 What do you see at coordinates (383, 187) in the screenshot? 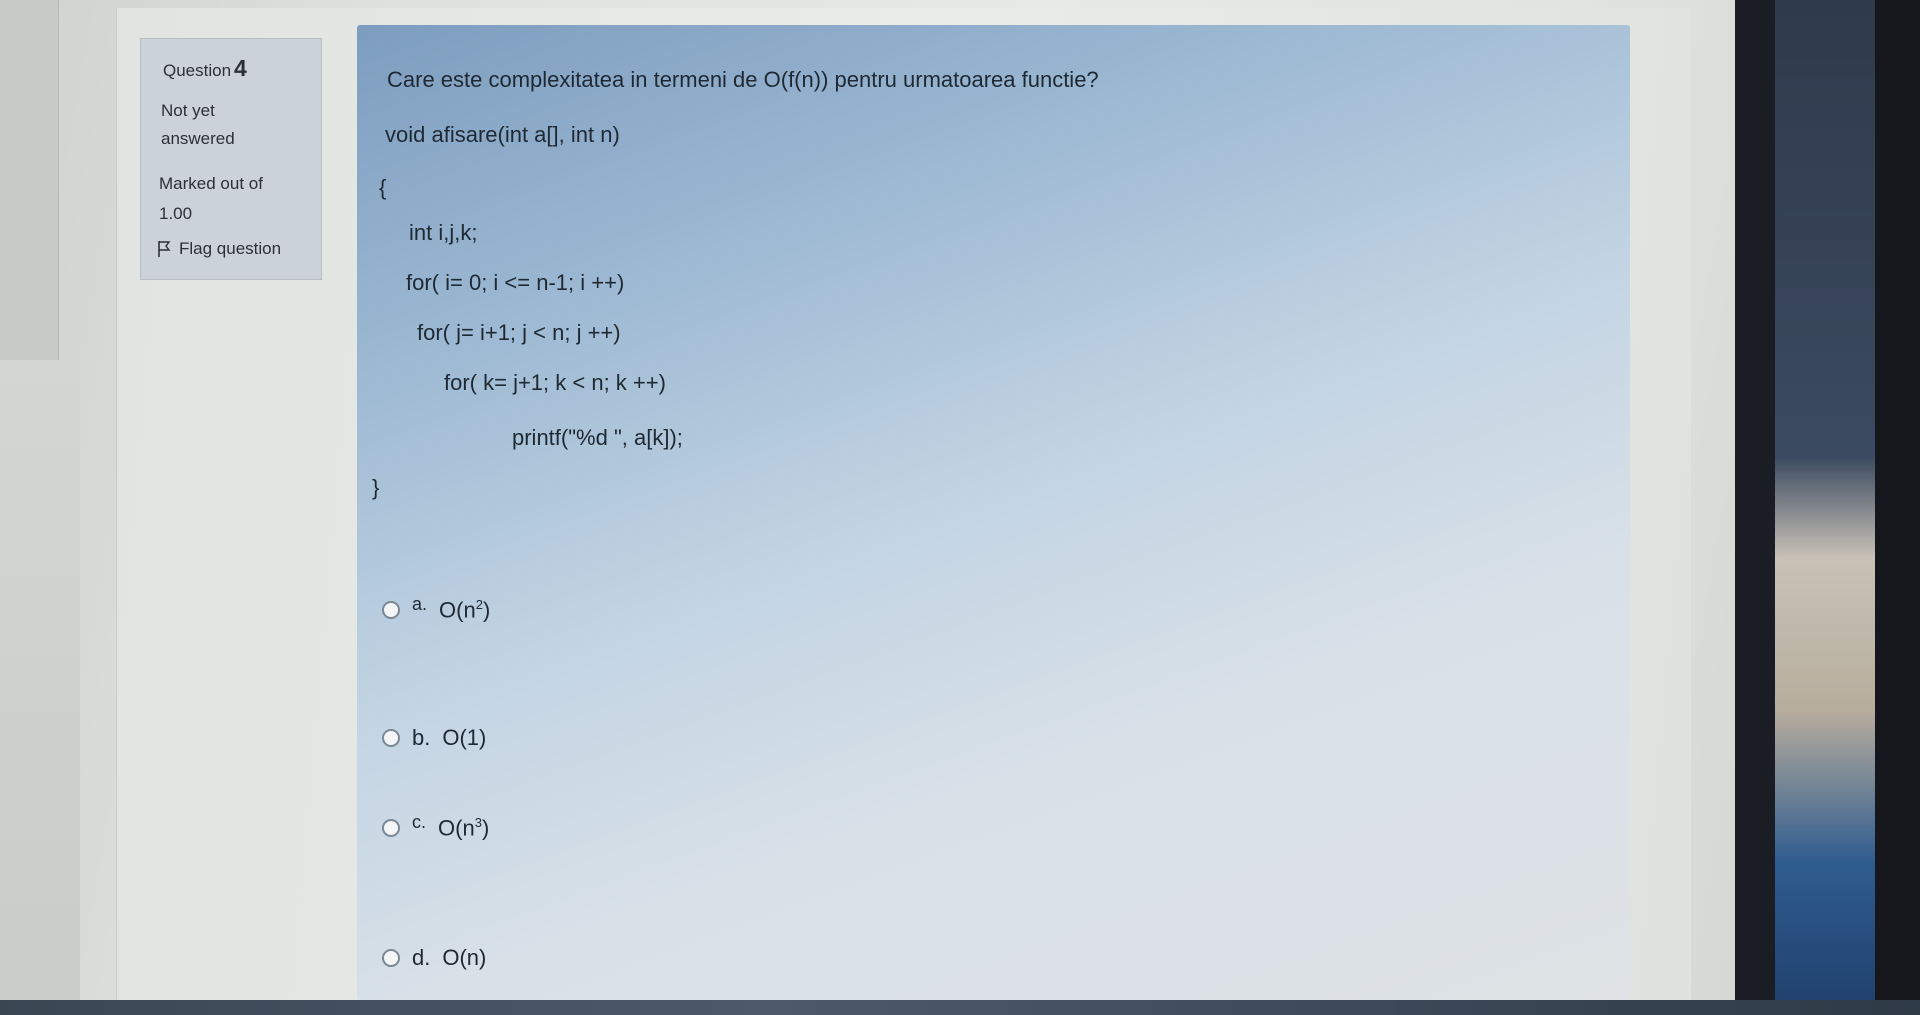
I see `code-line-open-brace: {` at bounding box center [383, 187].